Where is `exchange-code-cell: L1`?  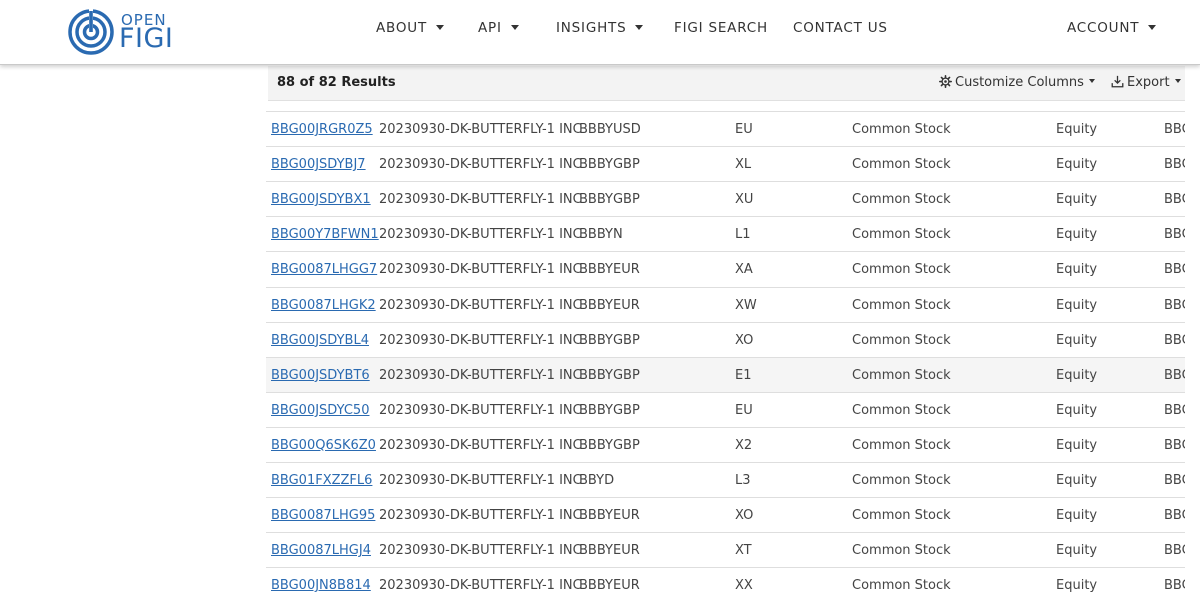
exchange-code-cell: L1 is located at coordinates (743, 235).